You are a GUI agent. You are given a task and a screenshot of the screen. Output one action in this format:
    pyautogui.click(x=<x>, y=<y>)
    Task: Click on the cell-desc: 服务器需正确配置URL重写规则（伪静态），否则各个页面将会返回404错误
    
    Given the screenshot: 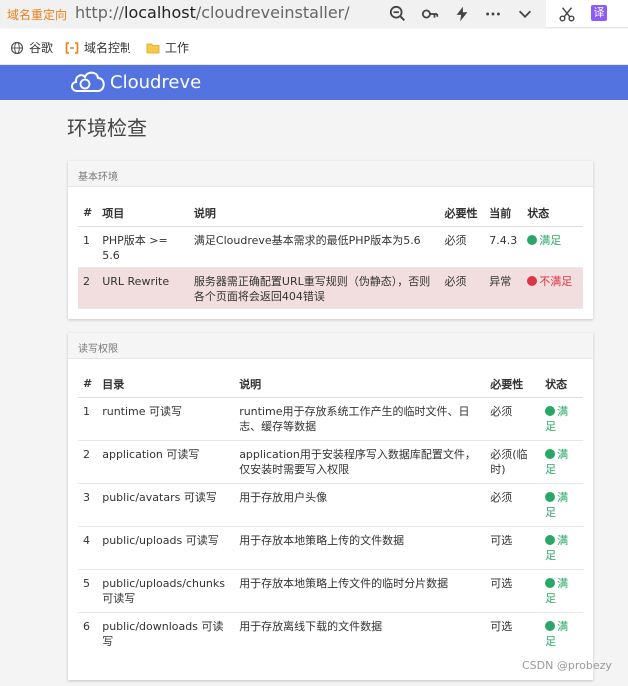 What is the action you would take?
    pyautogui.click(x=314, y=288)
    